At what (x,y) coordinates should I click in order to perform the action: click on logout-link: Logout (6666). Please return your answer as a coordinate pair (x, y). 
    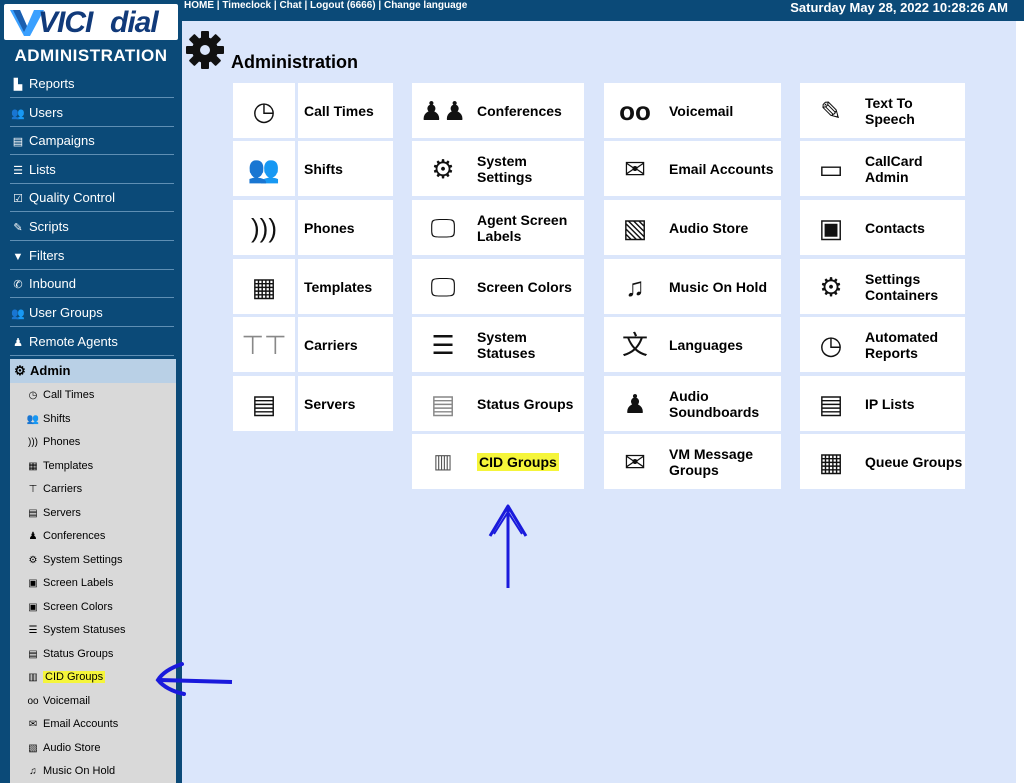
    Looking at the image, I should click on (343, 5).